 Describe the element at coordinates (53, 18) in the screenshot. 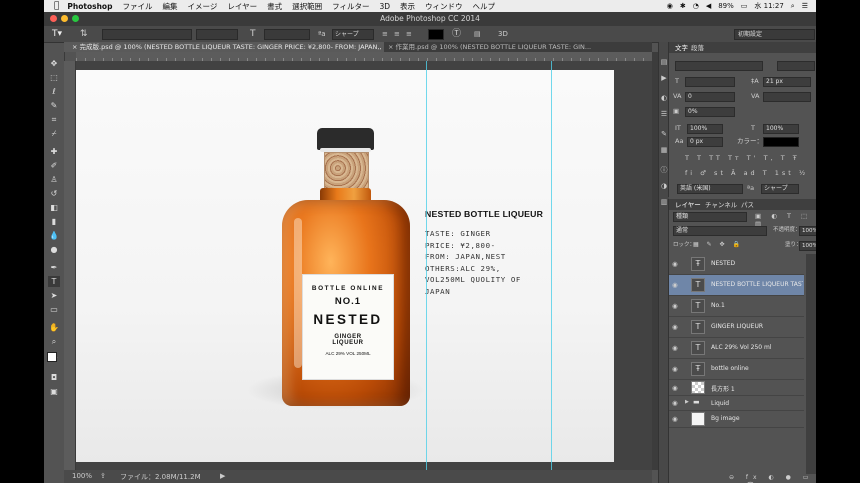

I see `close-window-button` at that location.